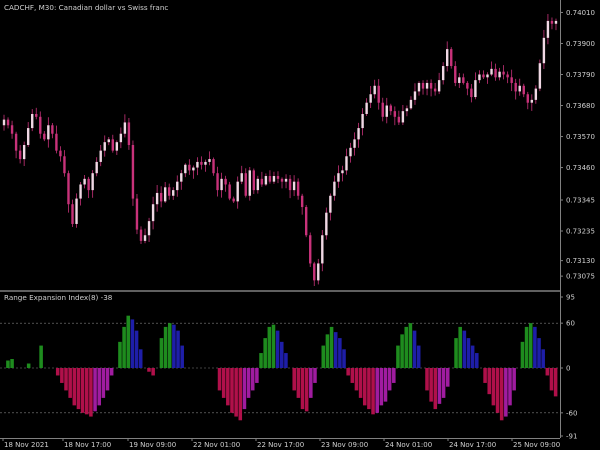 Image resolution: width=600 pixels, height=450 pixels. Describe the element at coordinates (580, 75) in the screenshot. I see `price-tick-label: 0.73790` at that location.